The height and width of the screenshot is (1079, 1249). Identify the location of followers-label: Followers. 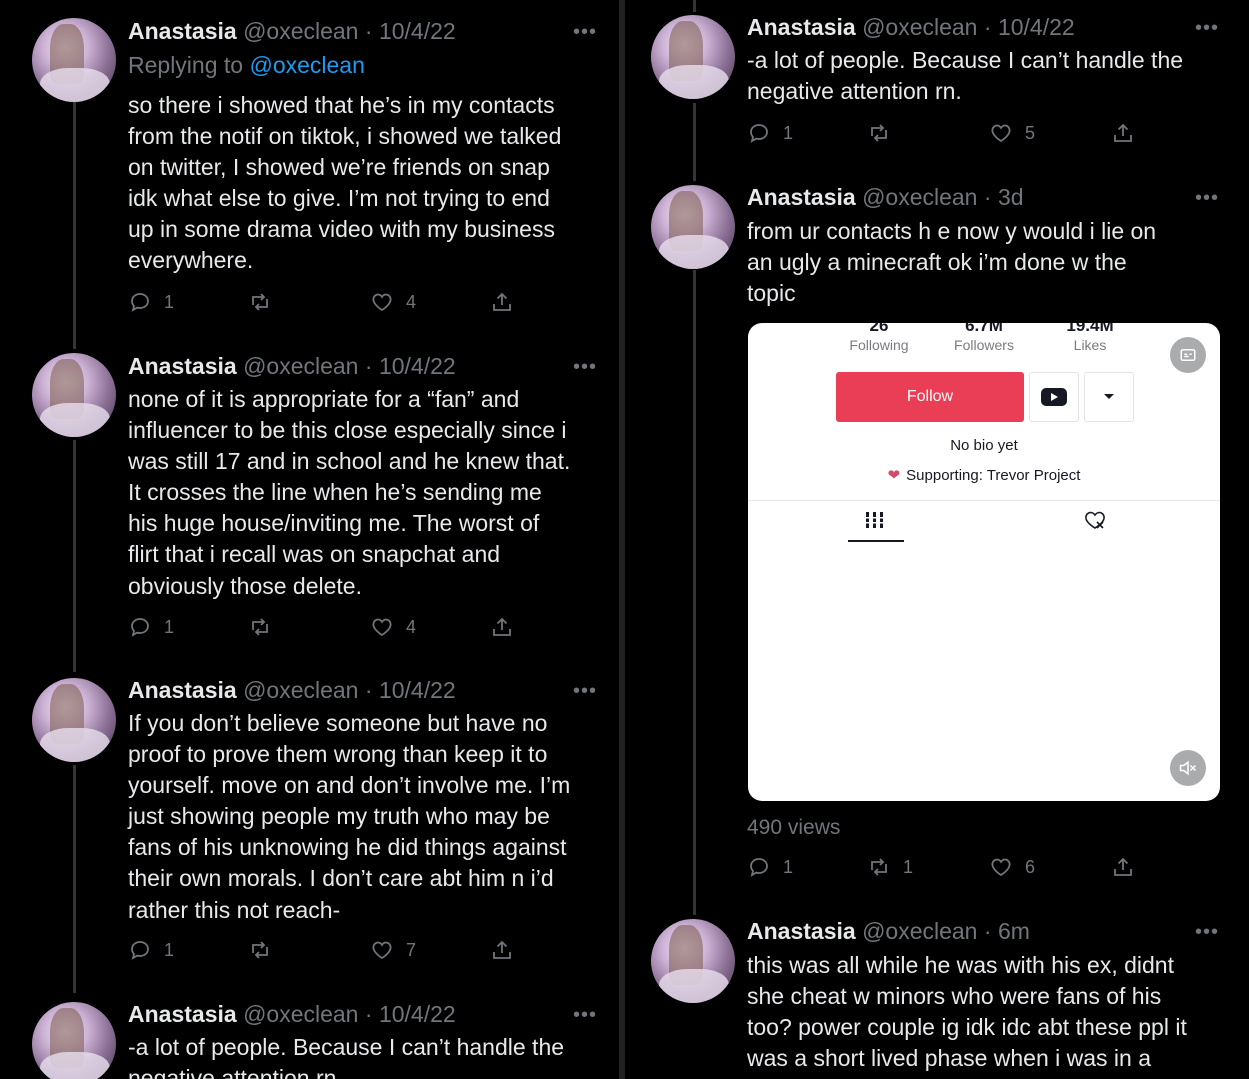
(984, 345).